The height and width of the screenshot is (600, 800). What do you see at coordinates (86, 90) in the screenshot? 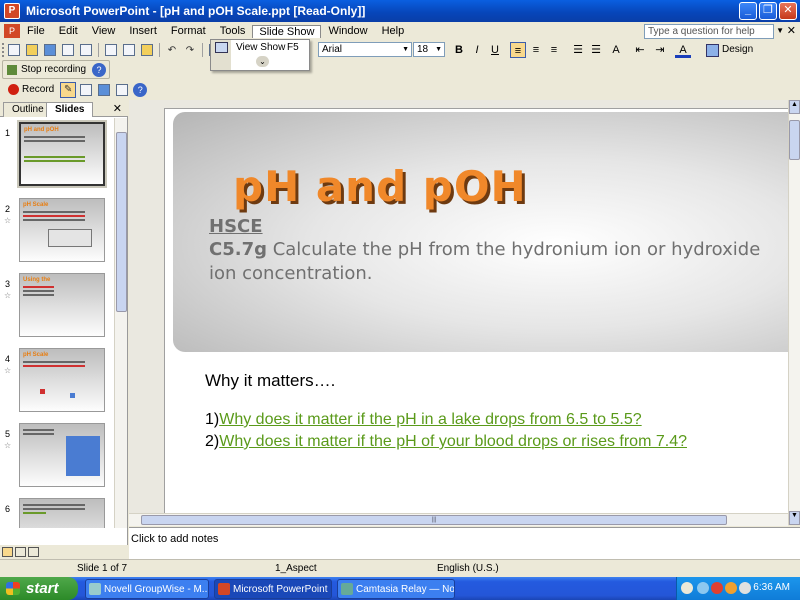
I see `camera-icon` at bounding box center [86, 90].